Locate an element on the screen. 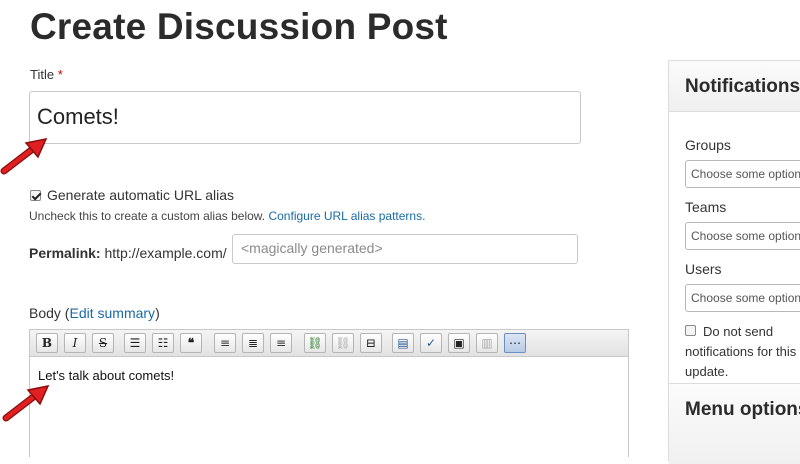  page-break-button: ⊟ is located at coordinates (371, 343).